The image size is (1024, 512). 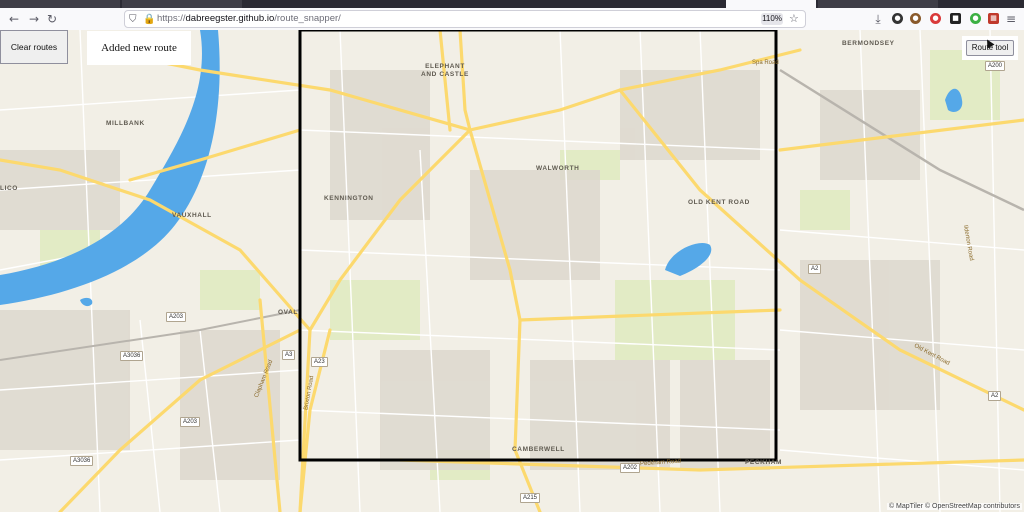 I want to click on place-label: WALWORTH, so click(x=558, y=168).